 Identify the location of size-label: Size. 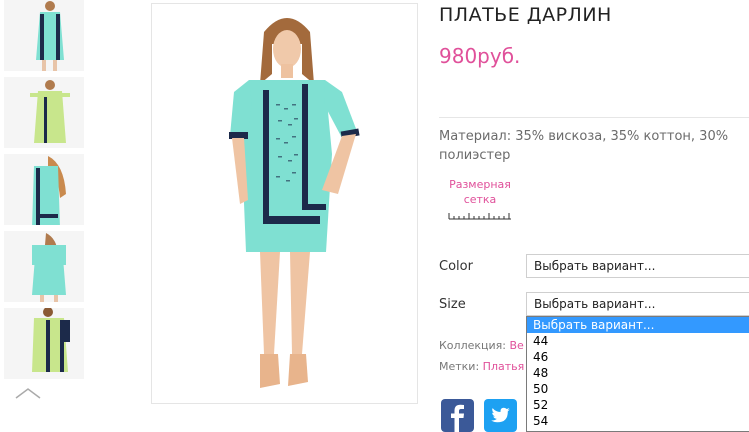
(452, 304).